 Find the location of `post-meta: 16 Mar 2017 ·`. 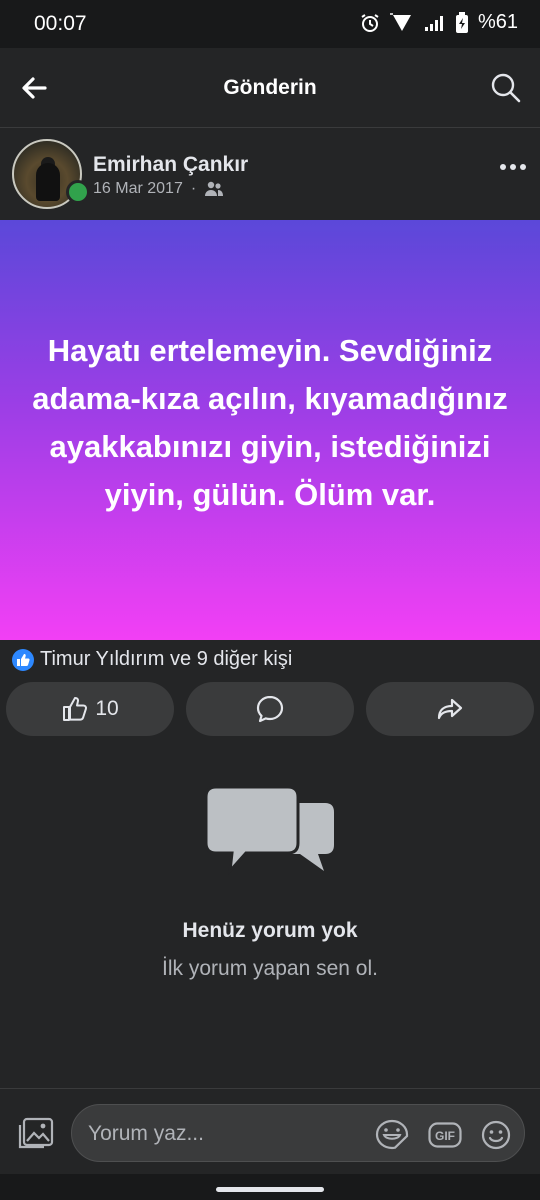

post-meta: 16 Mar 2017 · is located at coordinates (158, 189).